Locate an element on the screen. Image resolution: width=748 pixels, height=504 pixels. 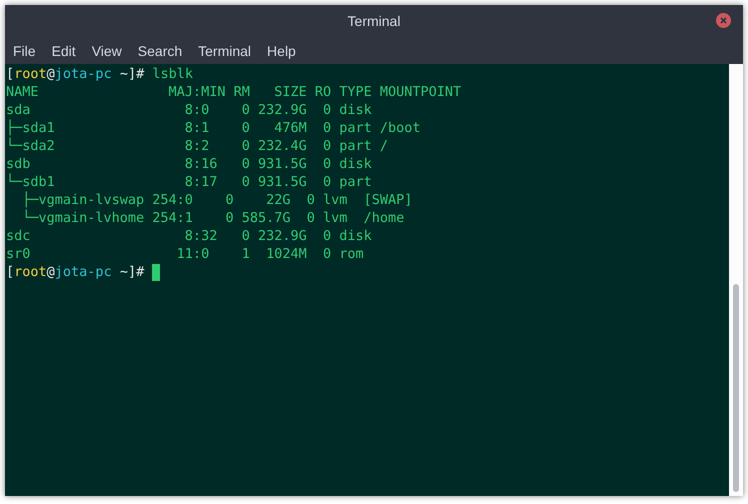
terminal-output-line: └─vgmain-lvhome 254:1 0 585.7G 0 lvm /home is located at coordinates (212, 218).